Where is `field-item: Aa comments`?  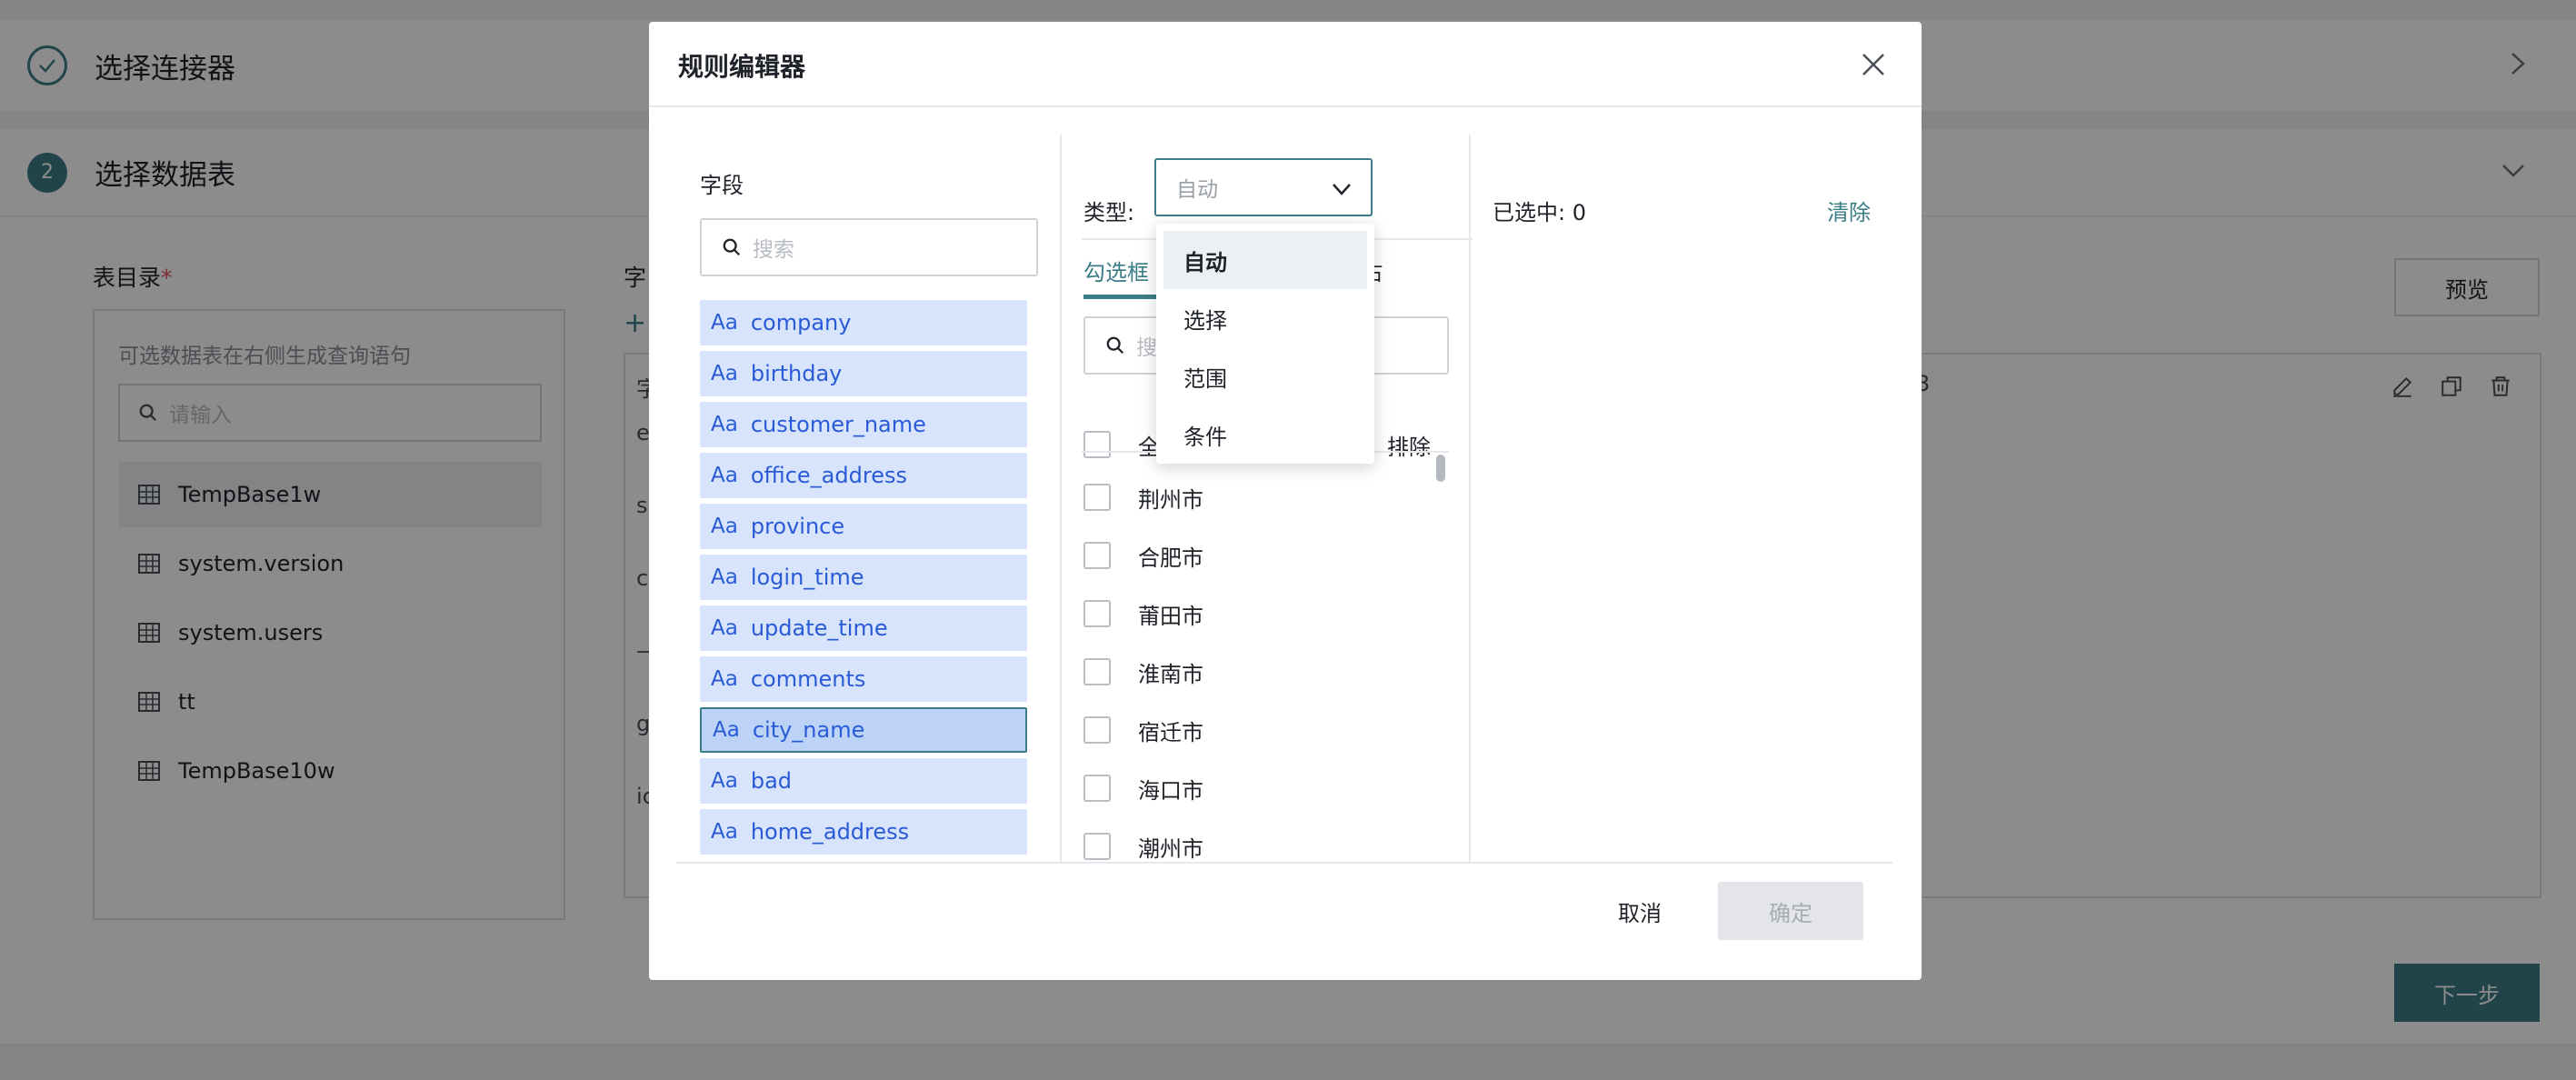
field-item: Aa comments is located at coordinates (863, 679).